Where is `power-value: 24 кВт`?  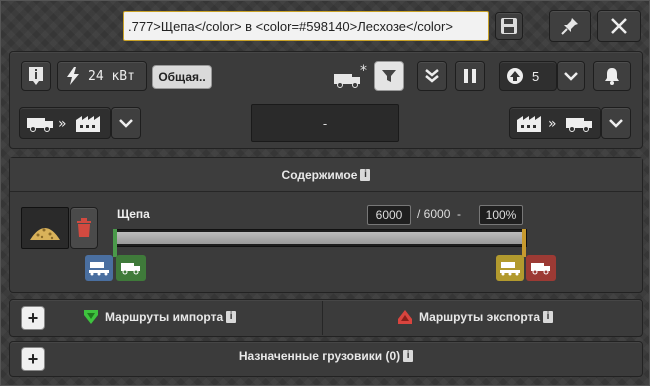 power-value: 24 кВт is located at coordinates (111, 76).